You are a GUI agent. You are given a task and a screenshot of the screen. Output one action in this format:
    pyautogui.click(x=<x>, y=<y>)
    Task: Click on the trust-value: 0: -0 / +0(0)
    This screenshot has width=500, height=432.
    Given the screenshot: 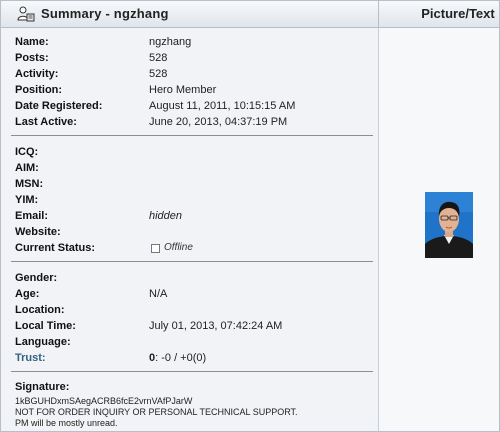 What is the action you would take?
    pyautogui.click(x=177, y=358)
    